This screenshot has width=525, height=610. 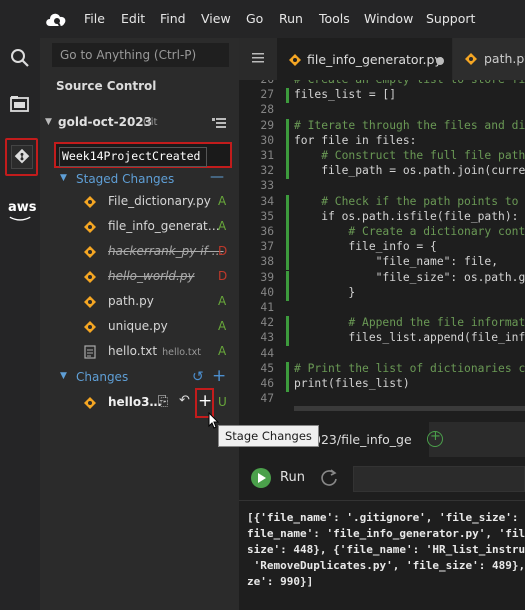 I want to click on code-line: 33, so click(x=382, y=186).